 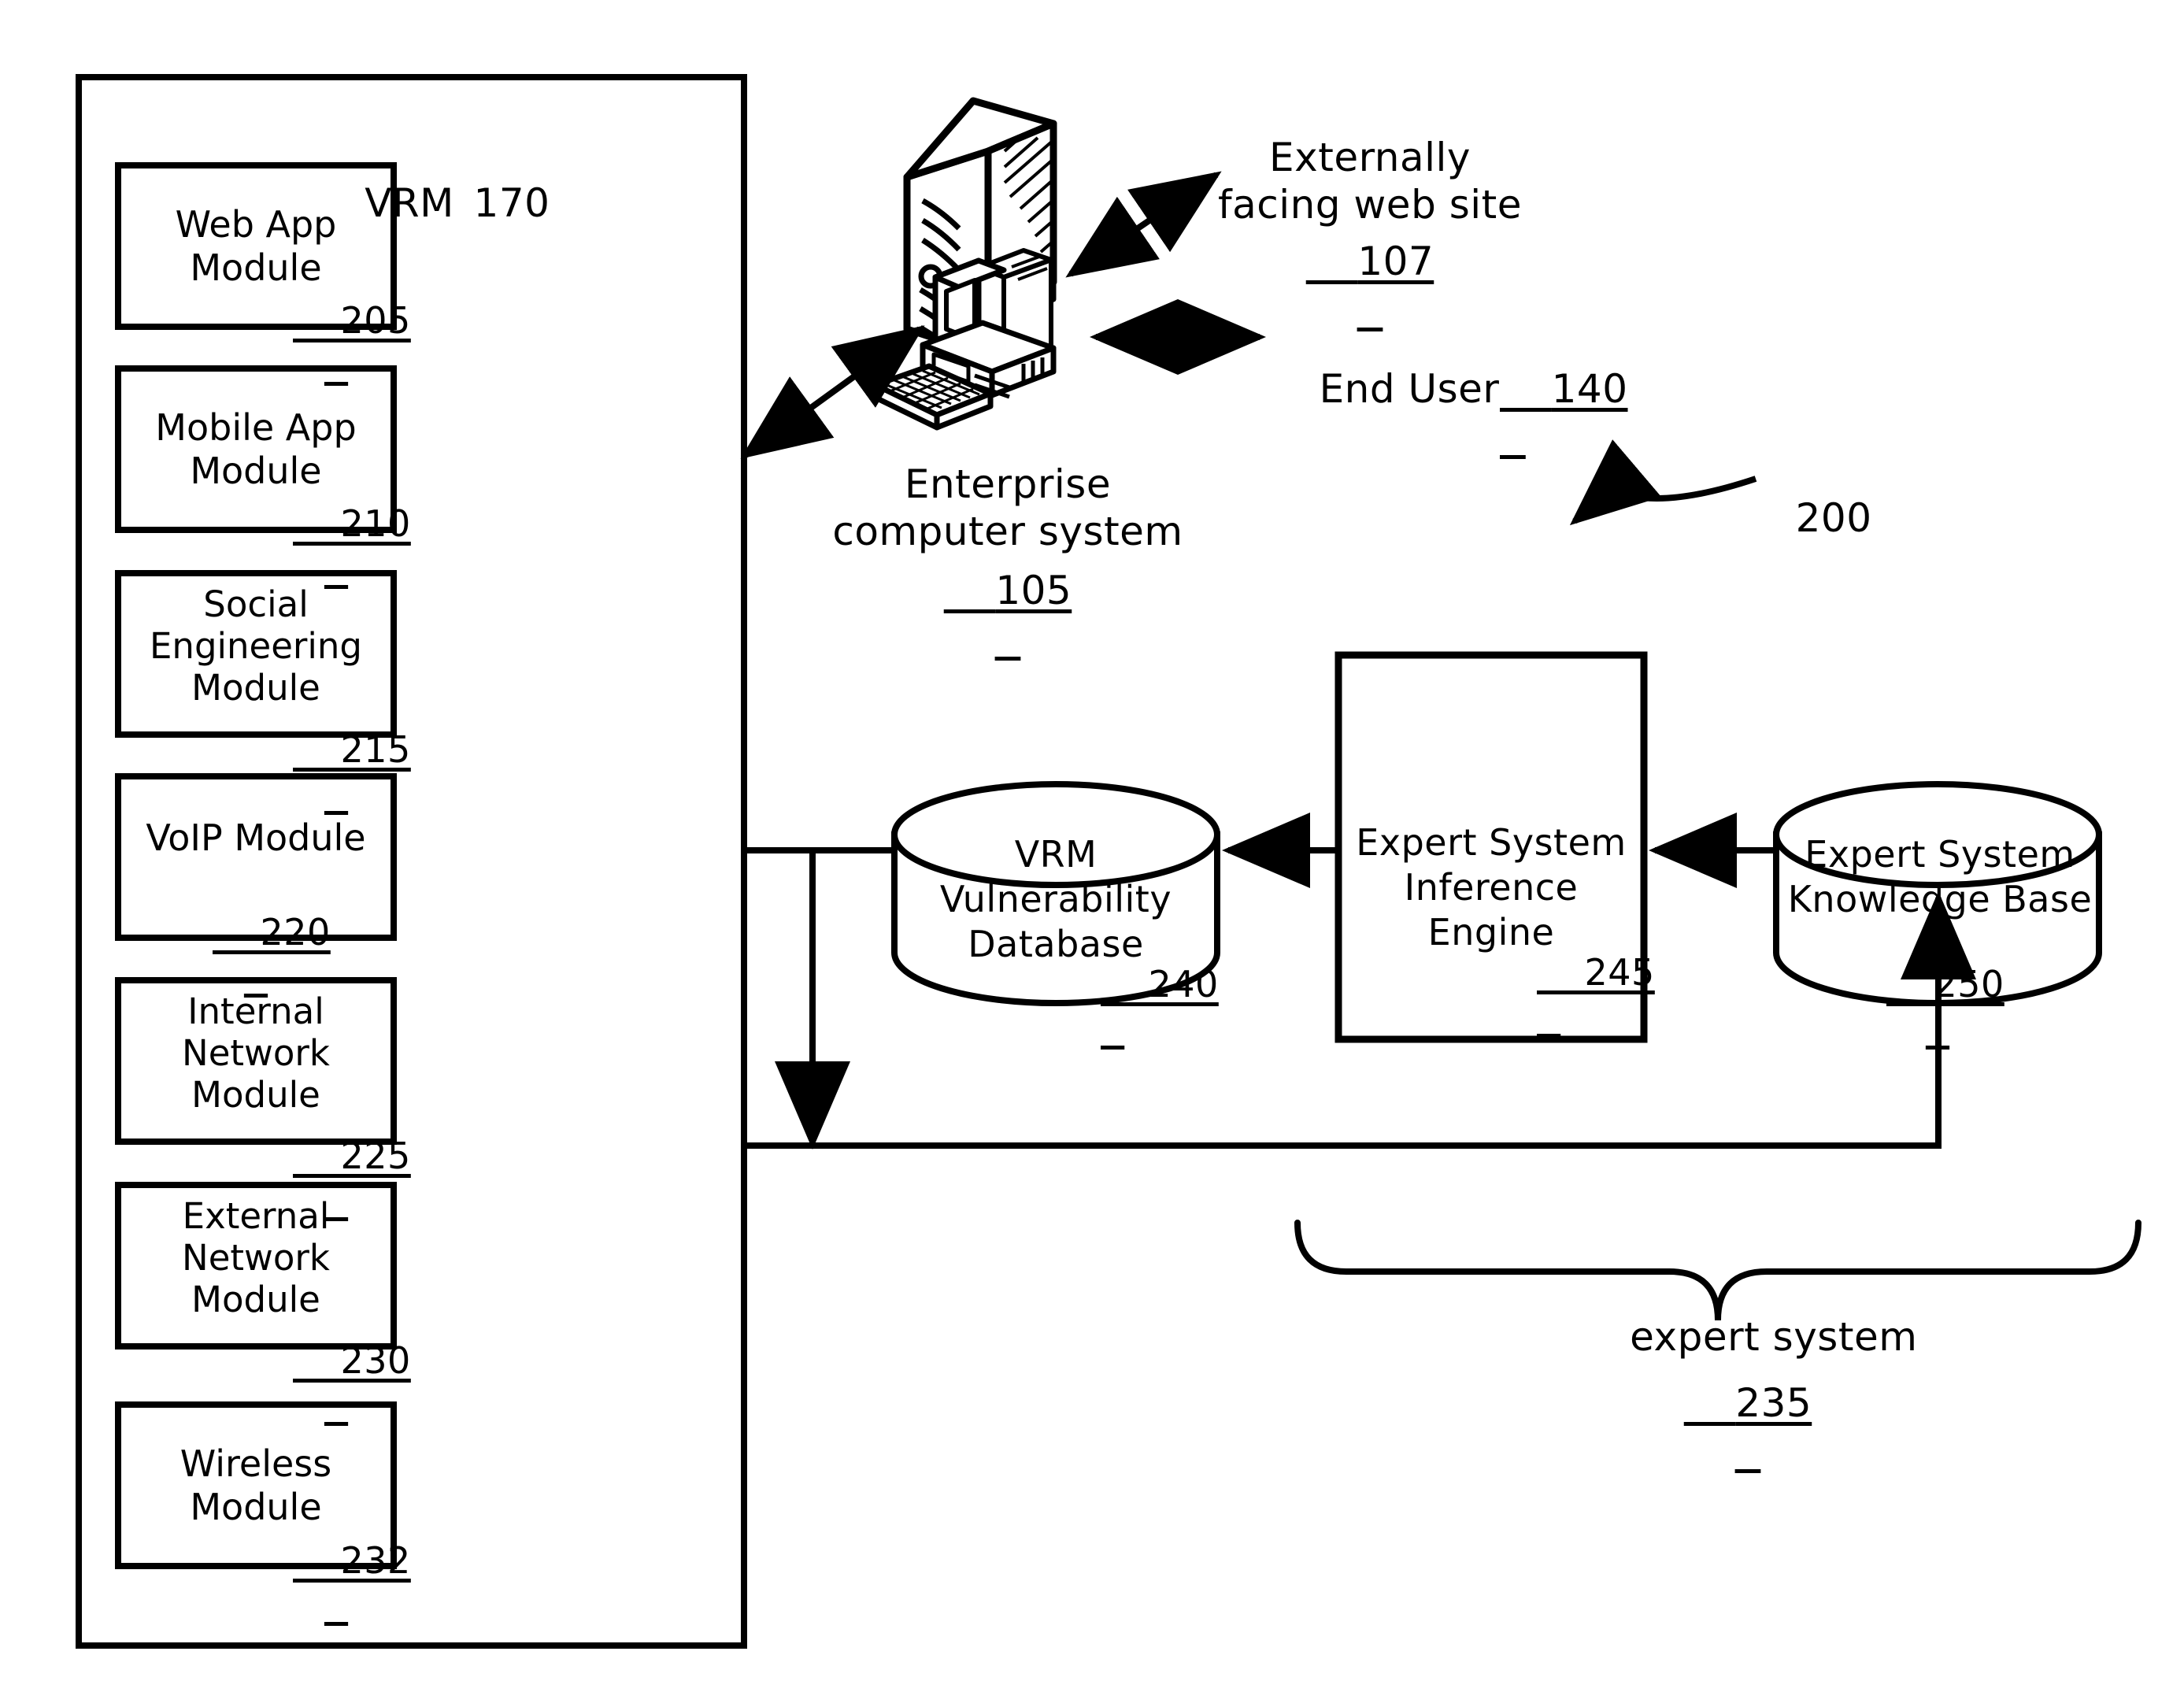 I want to click on module-label-232: Wireless Module, so click(x=256, y=1485).